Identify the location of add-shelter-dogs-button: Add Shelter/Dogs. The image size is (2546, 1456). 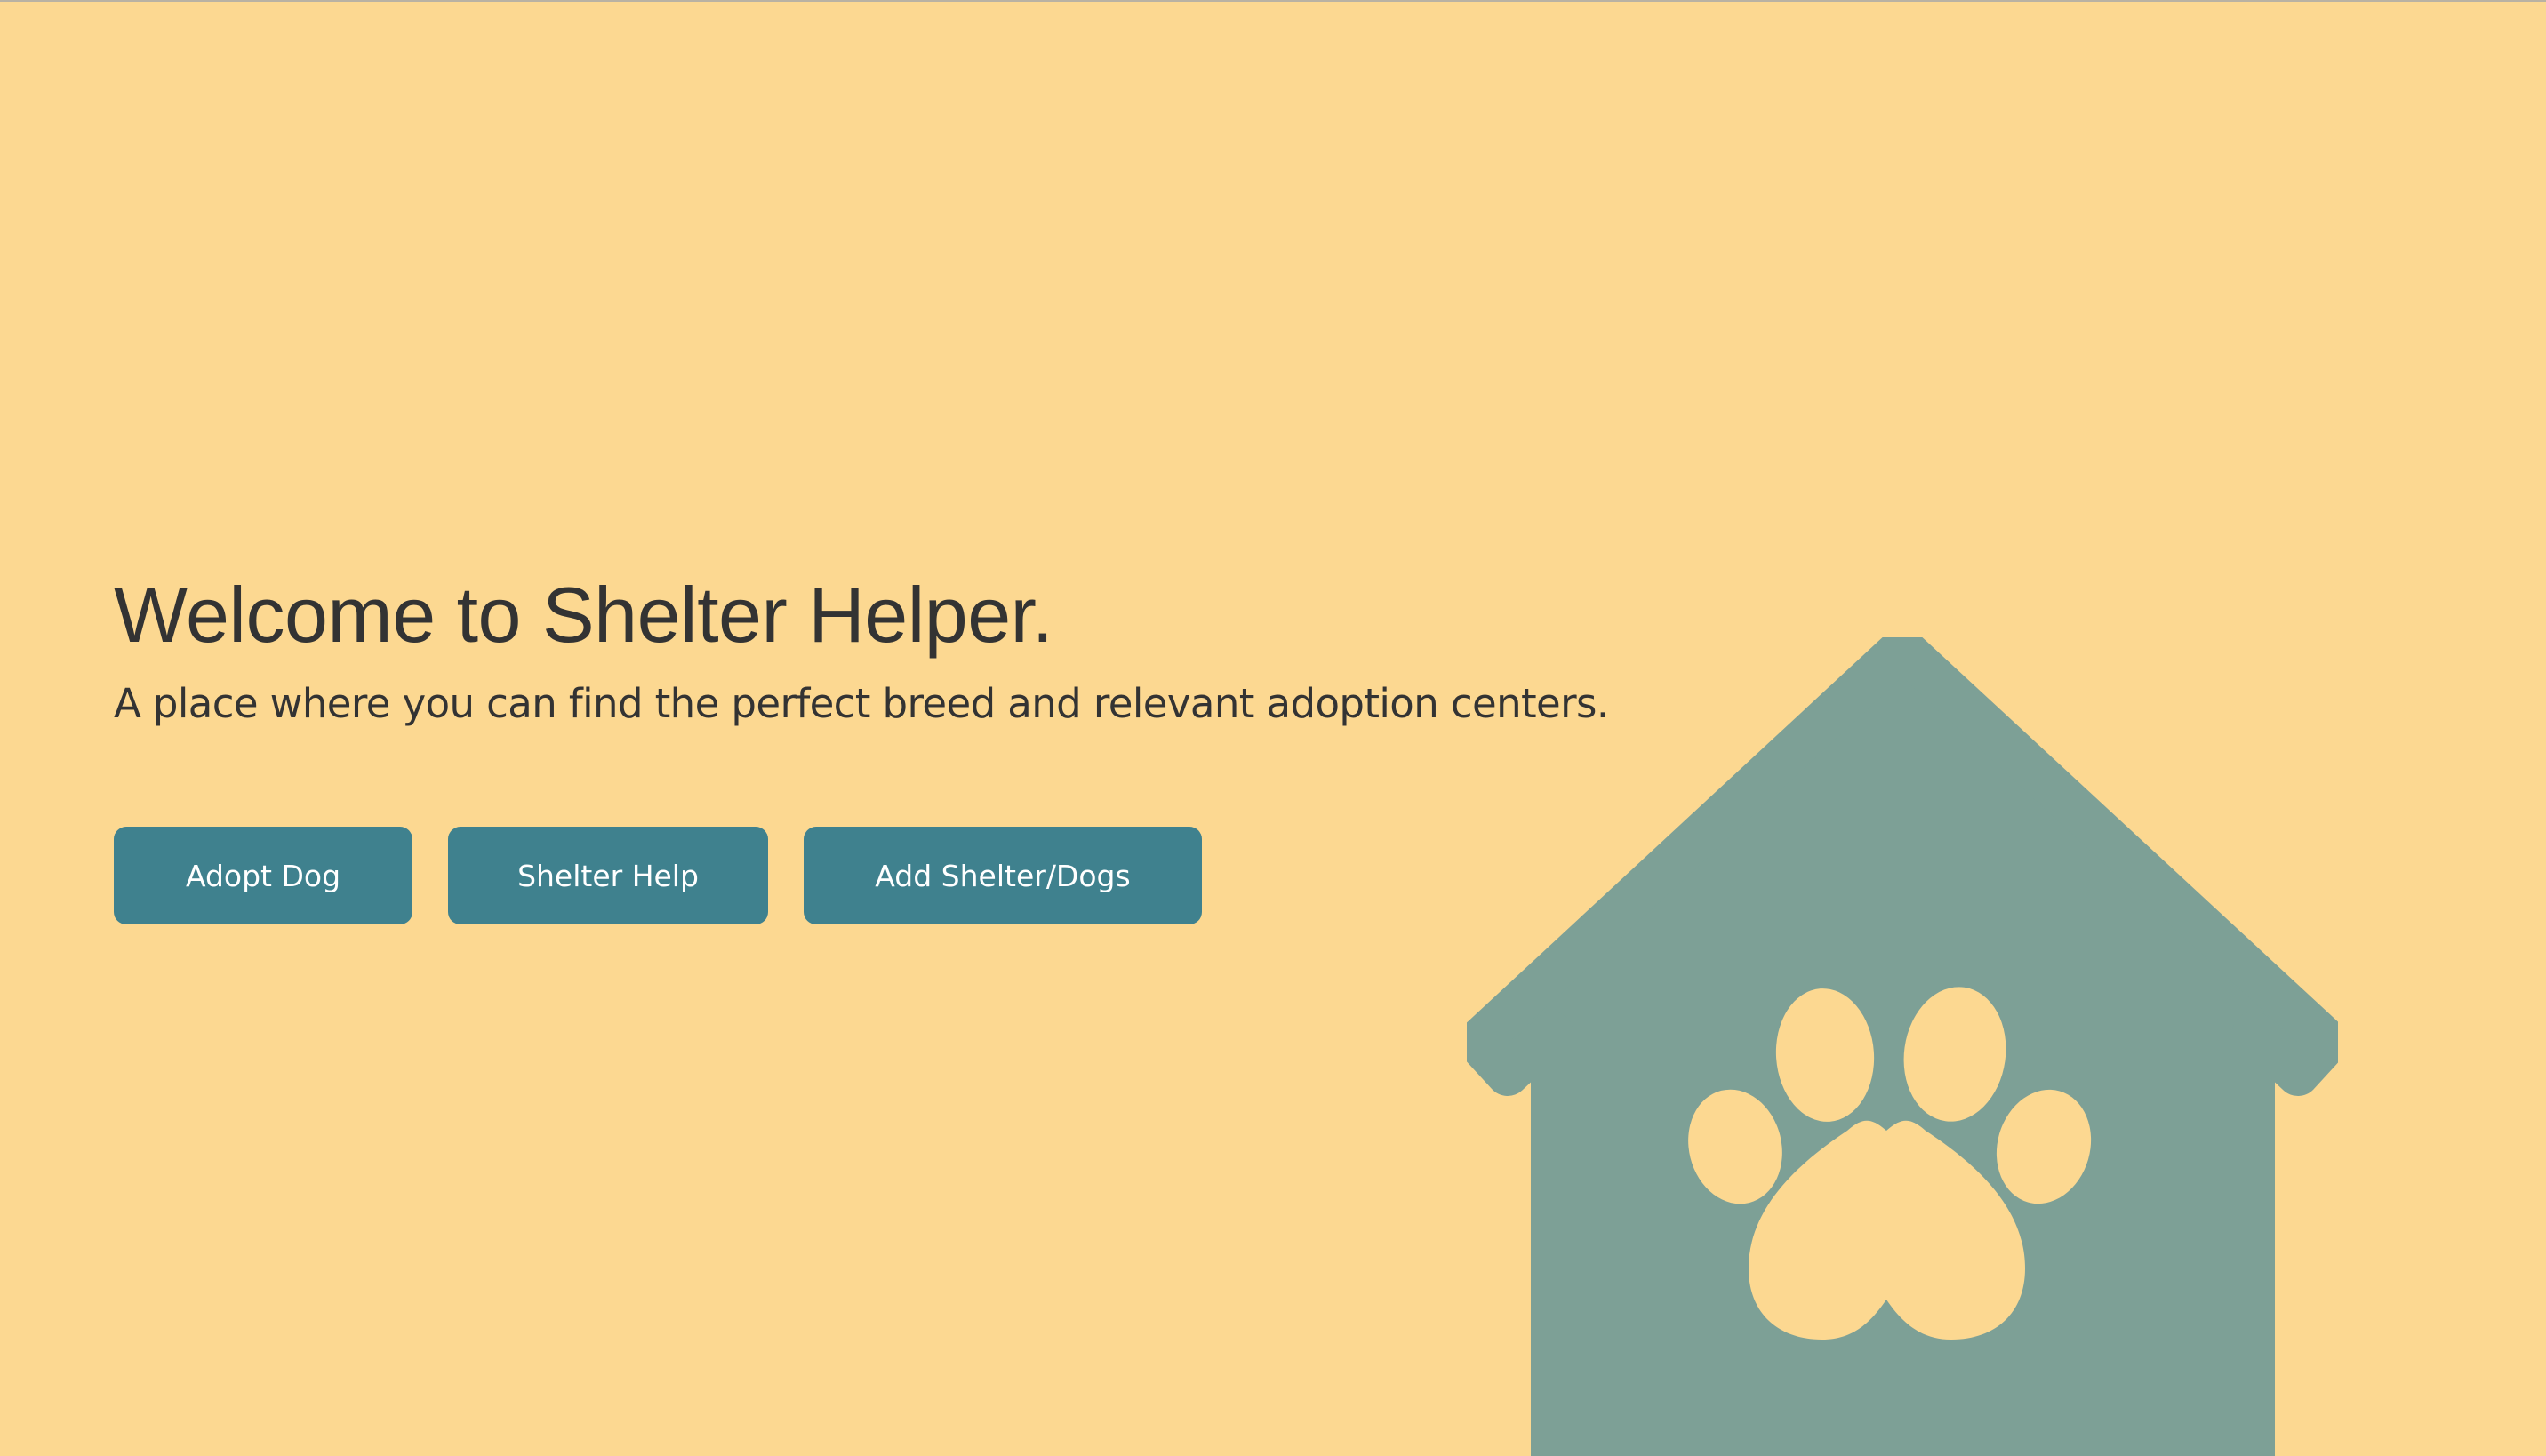
(1003, 875).